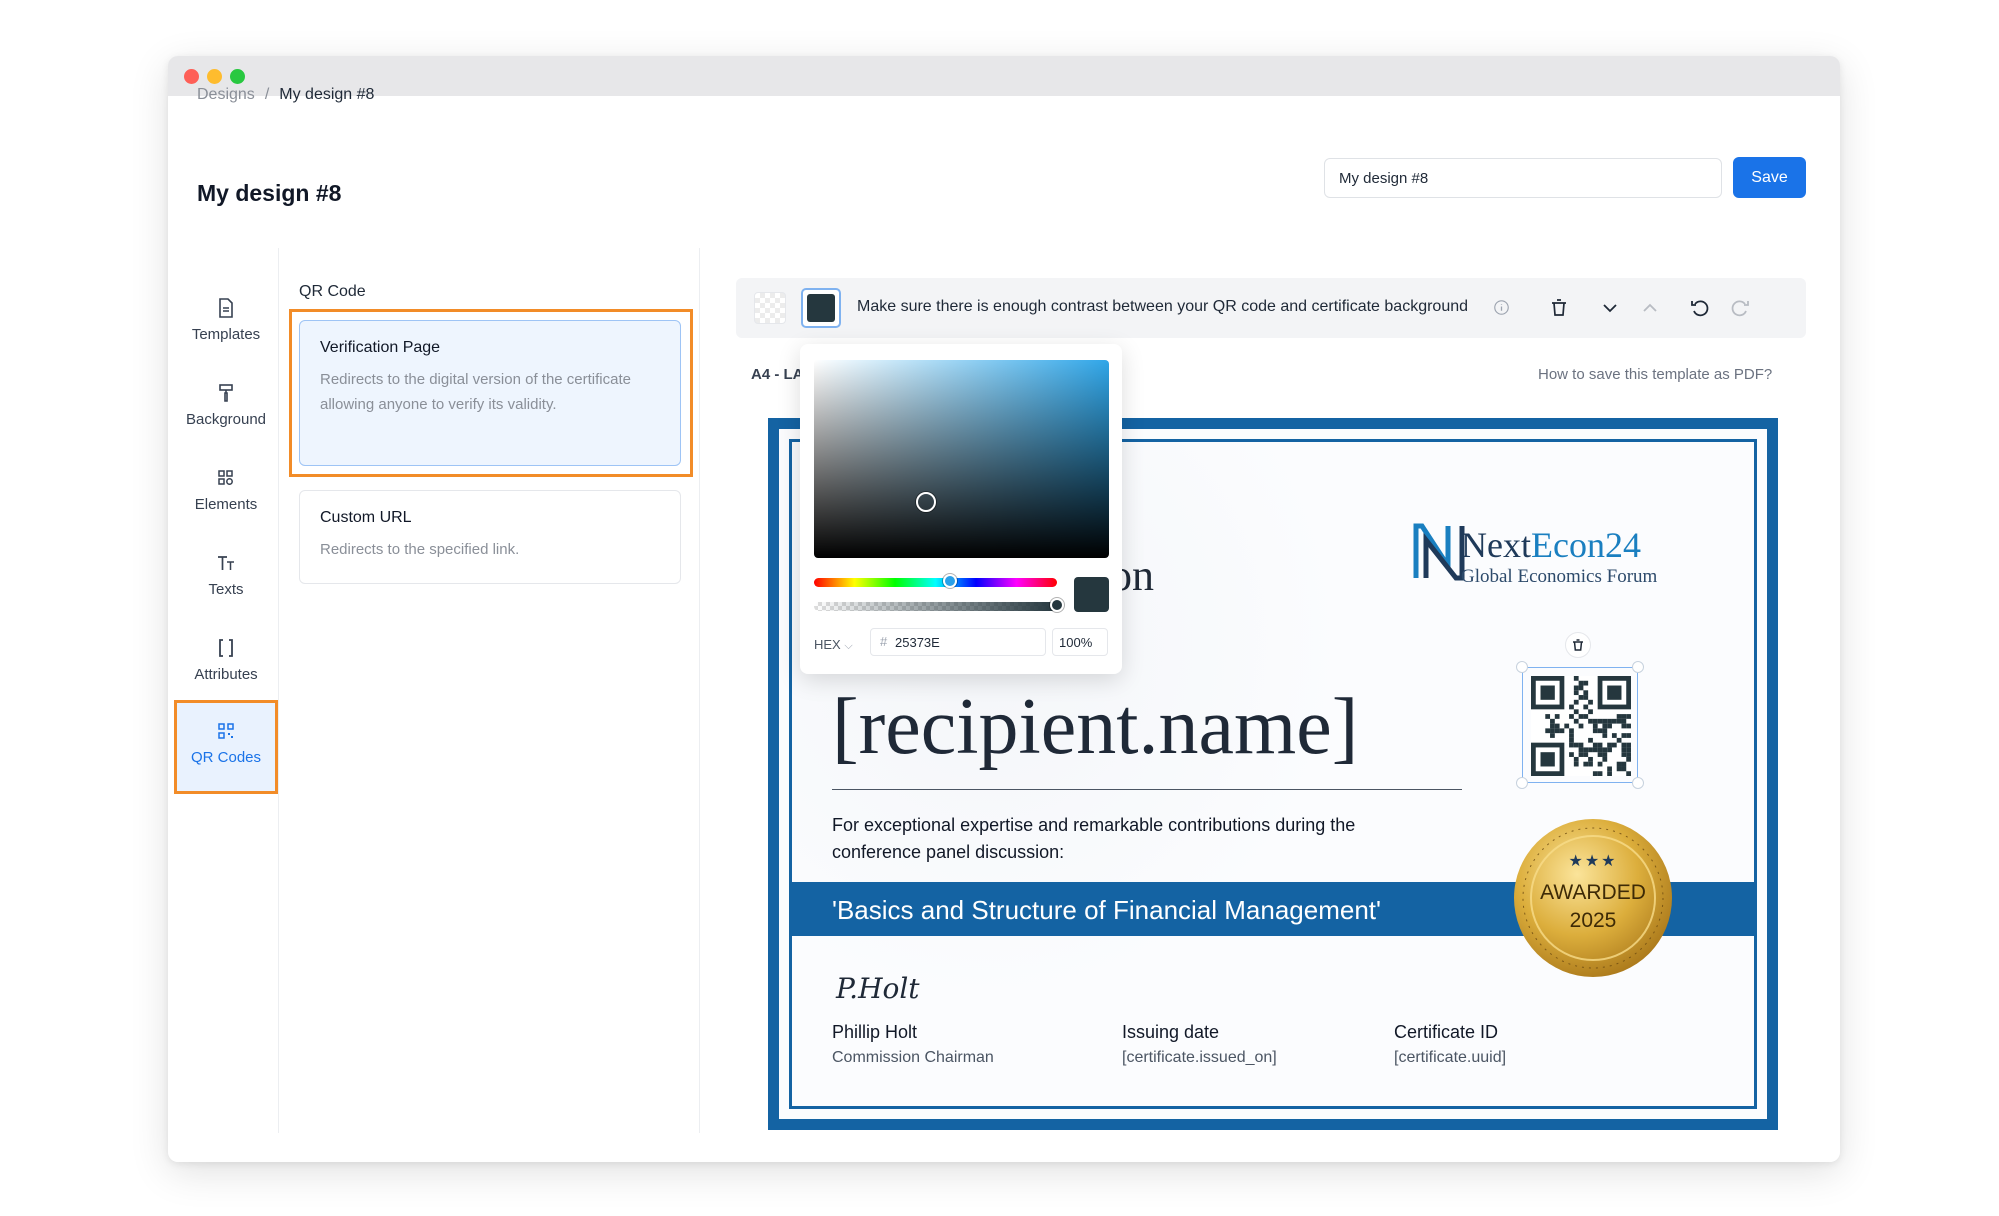 This screenshot has width=1999, height=1216. I want to click on hue-slider-knob, so click(950, 581).